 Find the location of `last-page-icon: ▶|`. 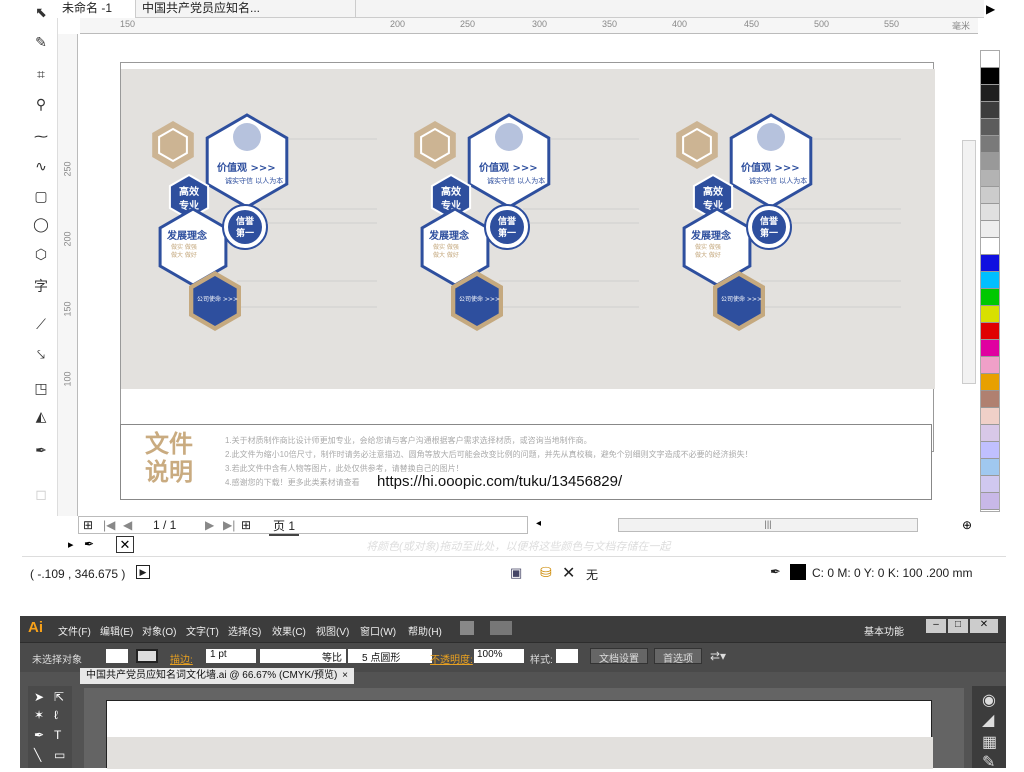

last-page-icon: ▶| is located at coordinates (229, 525).